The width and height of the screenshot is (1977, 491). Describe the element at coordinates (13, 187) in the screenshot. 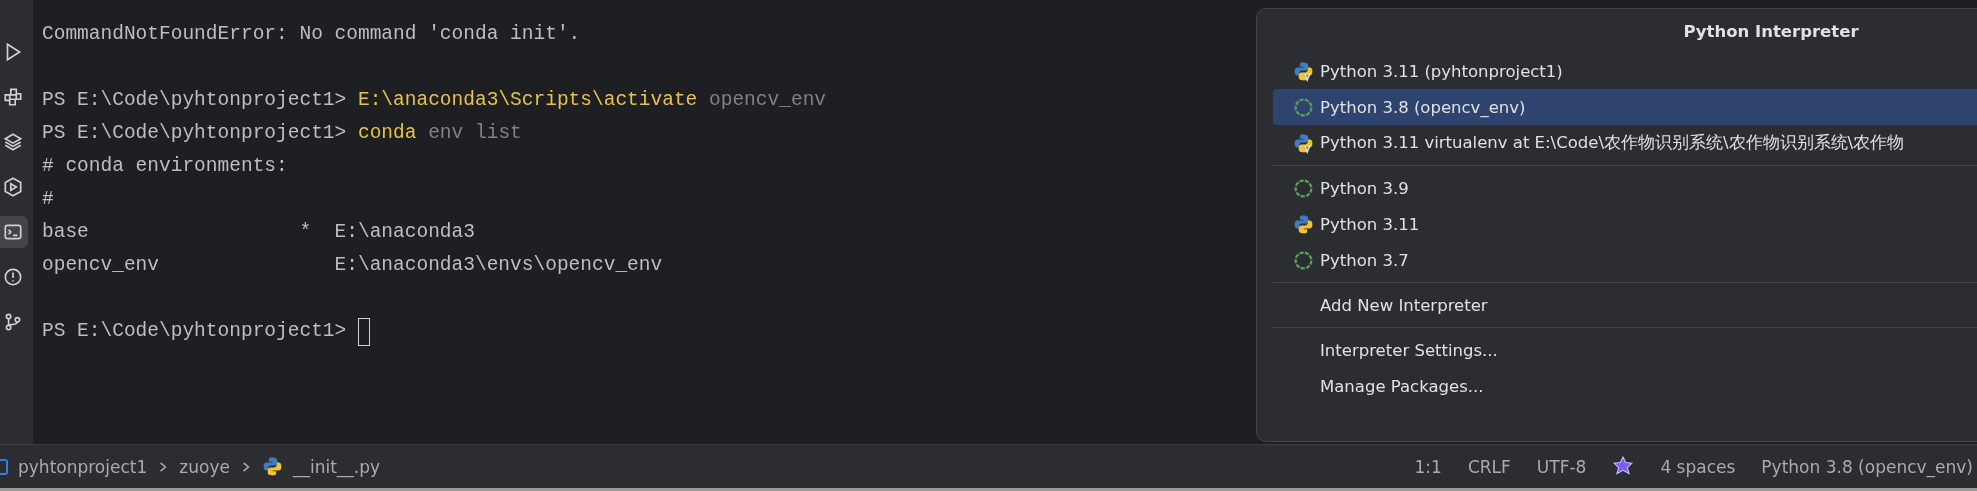

I see `play-hexagon-icon` at that location.